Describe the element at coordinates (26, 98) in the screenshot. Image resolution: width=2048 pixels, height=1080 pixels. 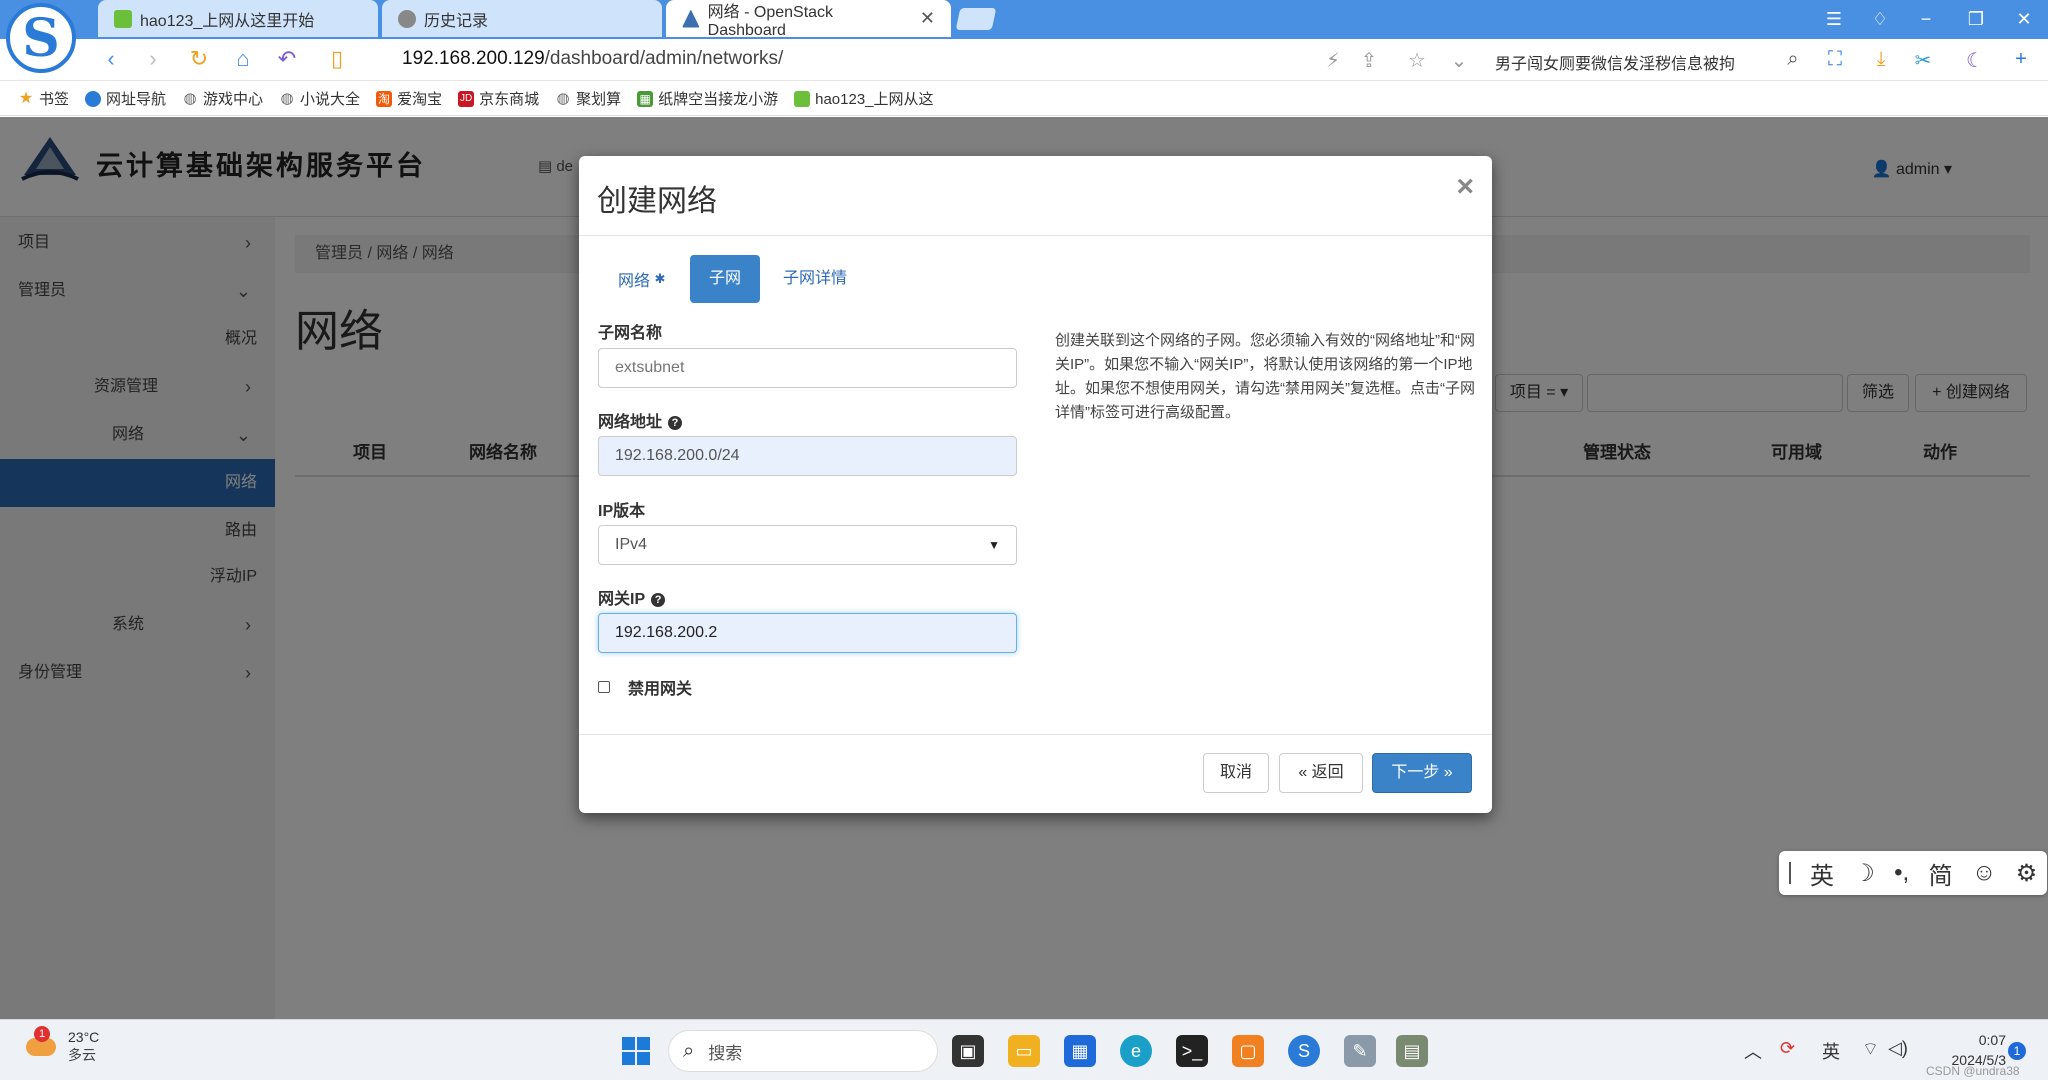
I see `star-icon: ★` at that location.